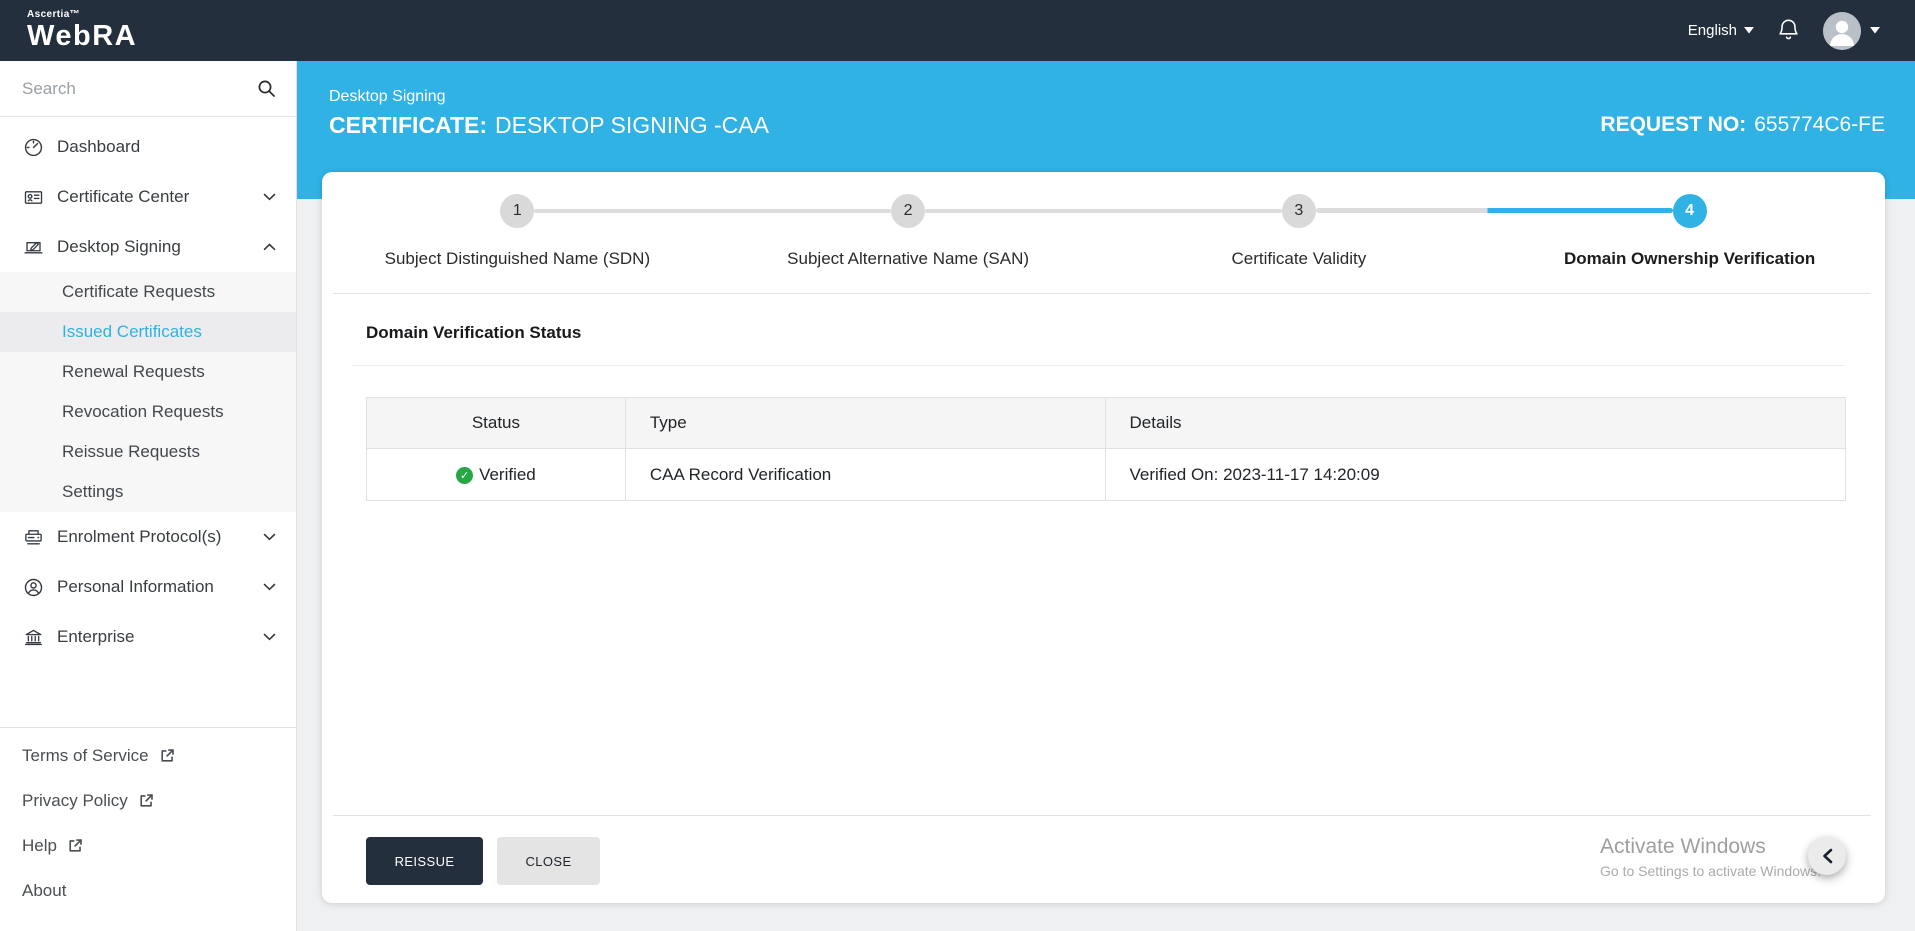 The width and height of the screenshot is (1915, 931). I want to click on chevron-left-icon, so click(1827, 856).